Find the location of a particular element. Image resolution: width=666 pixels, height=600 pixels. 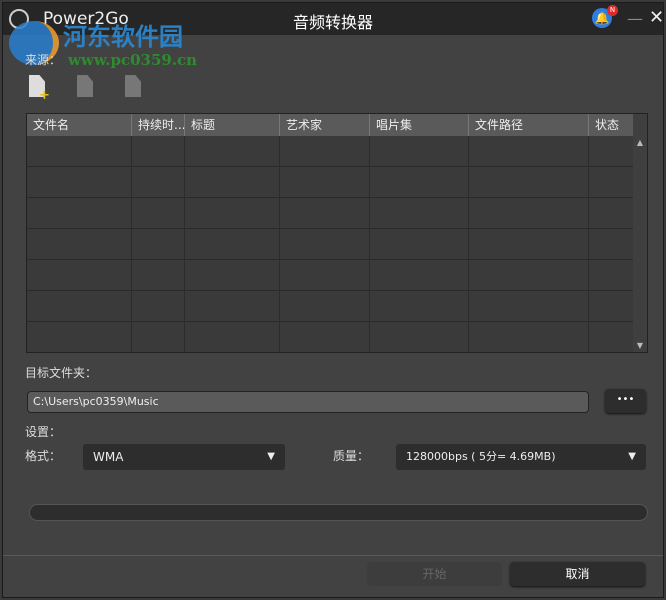

column-header-filepath: 文件路径 is located at coordinates (528, 125).